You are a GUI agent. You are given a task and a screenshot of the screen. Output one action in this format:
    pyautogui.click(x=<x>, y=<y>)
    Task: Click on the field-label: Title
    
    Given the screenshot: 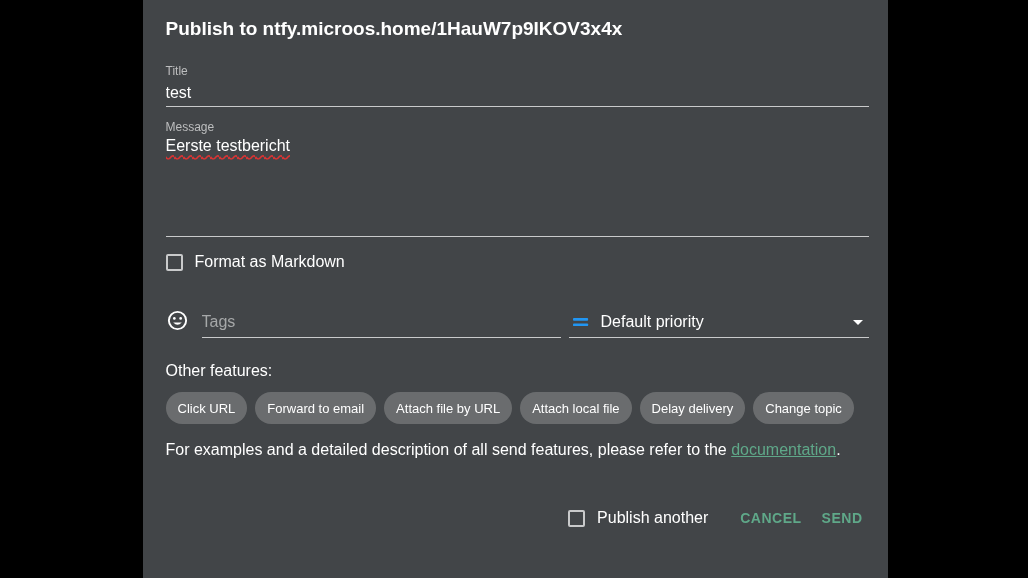 What is the action you would take?
    pyautogui.click(x=177, y=71)
    